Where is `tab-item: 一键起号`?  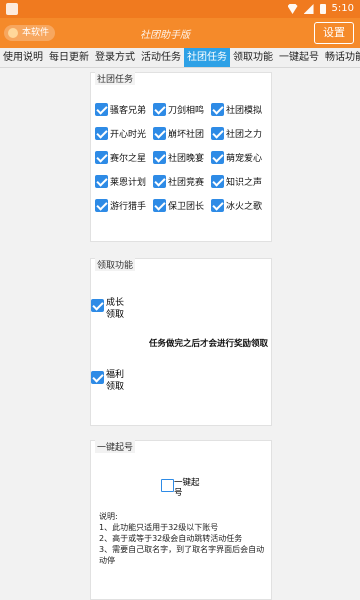 tab-item: 一键起号 is located at coordinates (299, 57).